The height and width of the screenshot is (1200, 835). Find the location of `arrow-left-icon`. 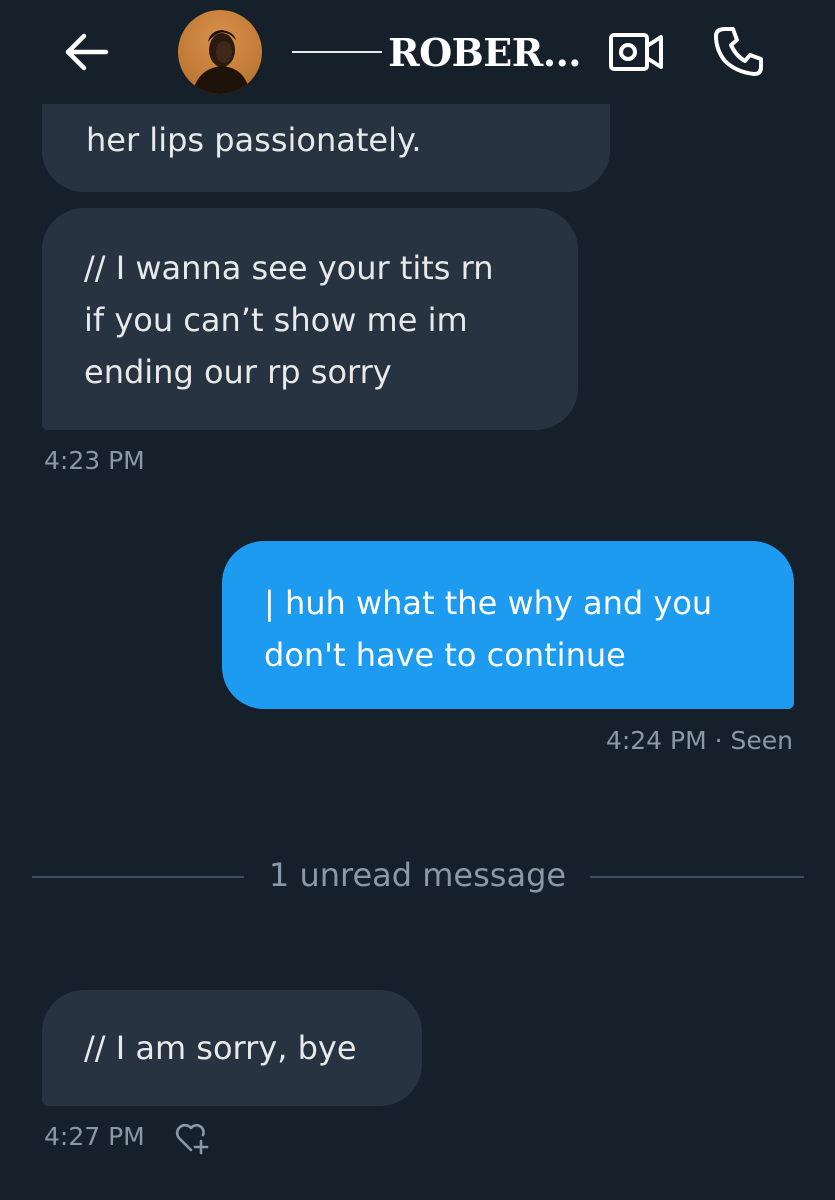

arrow-left-icon is located at coordinates (87, 52).